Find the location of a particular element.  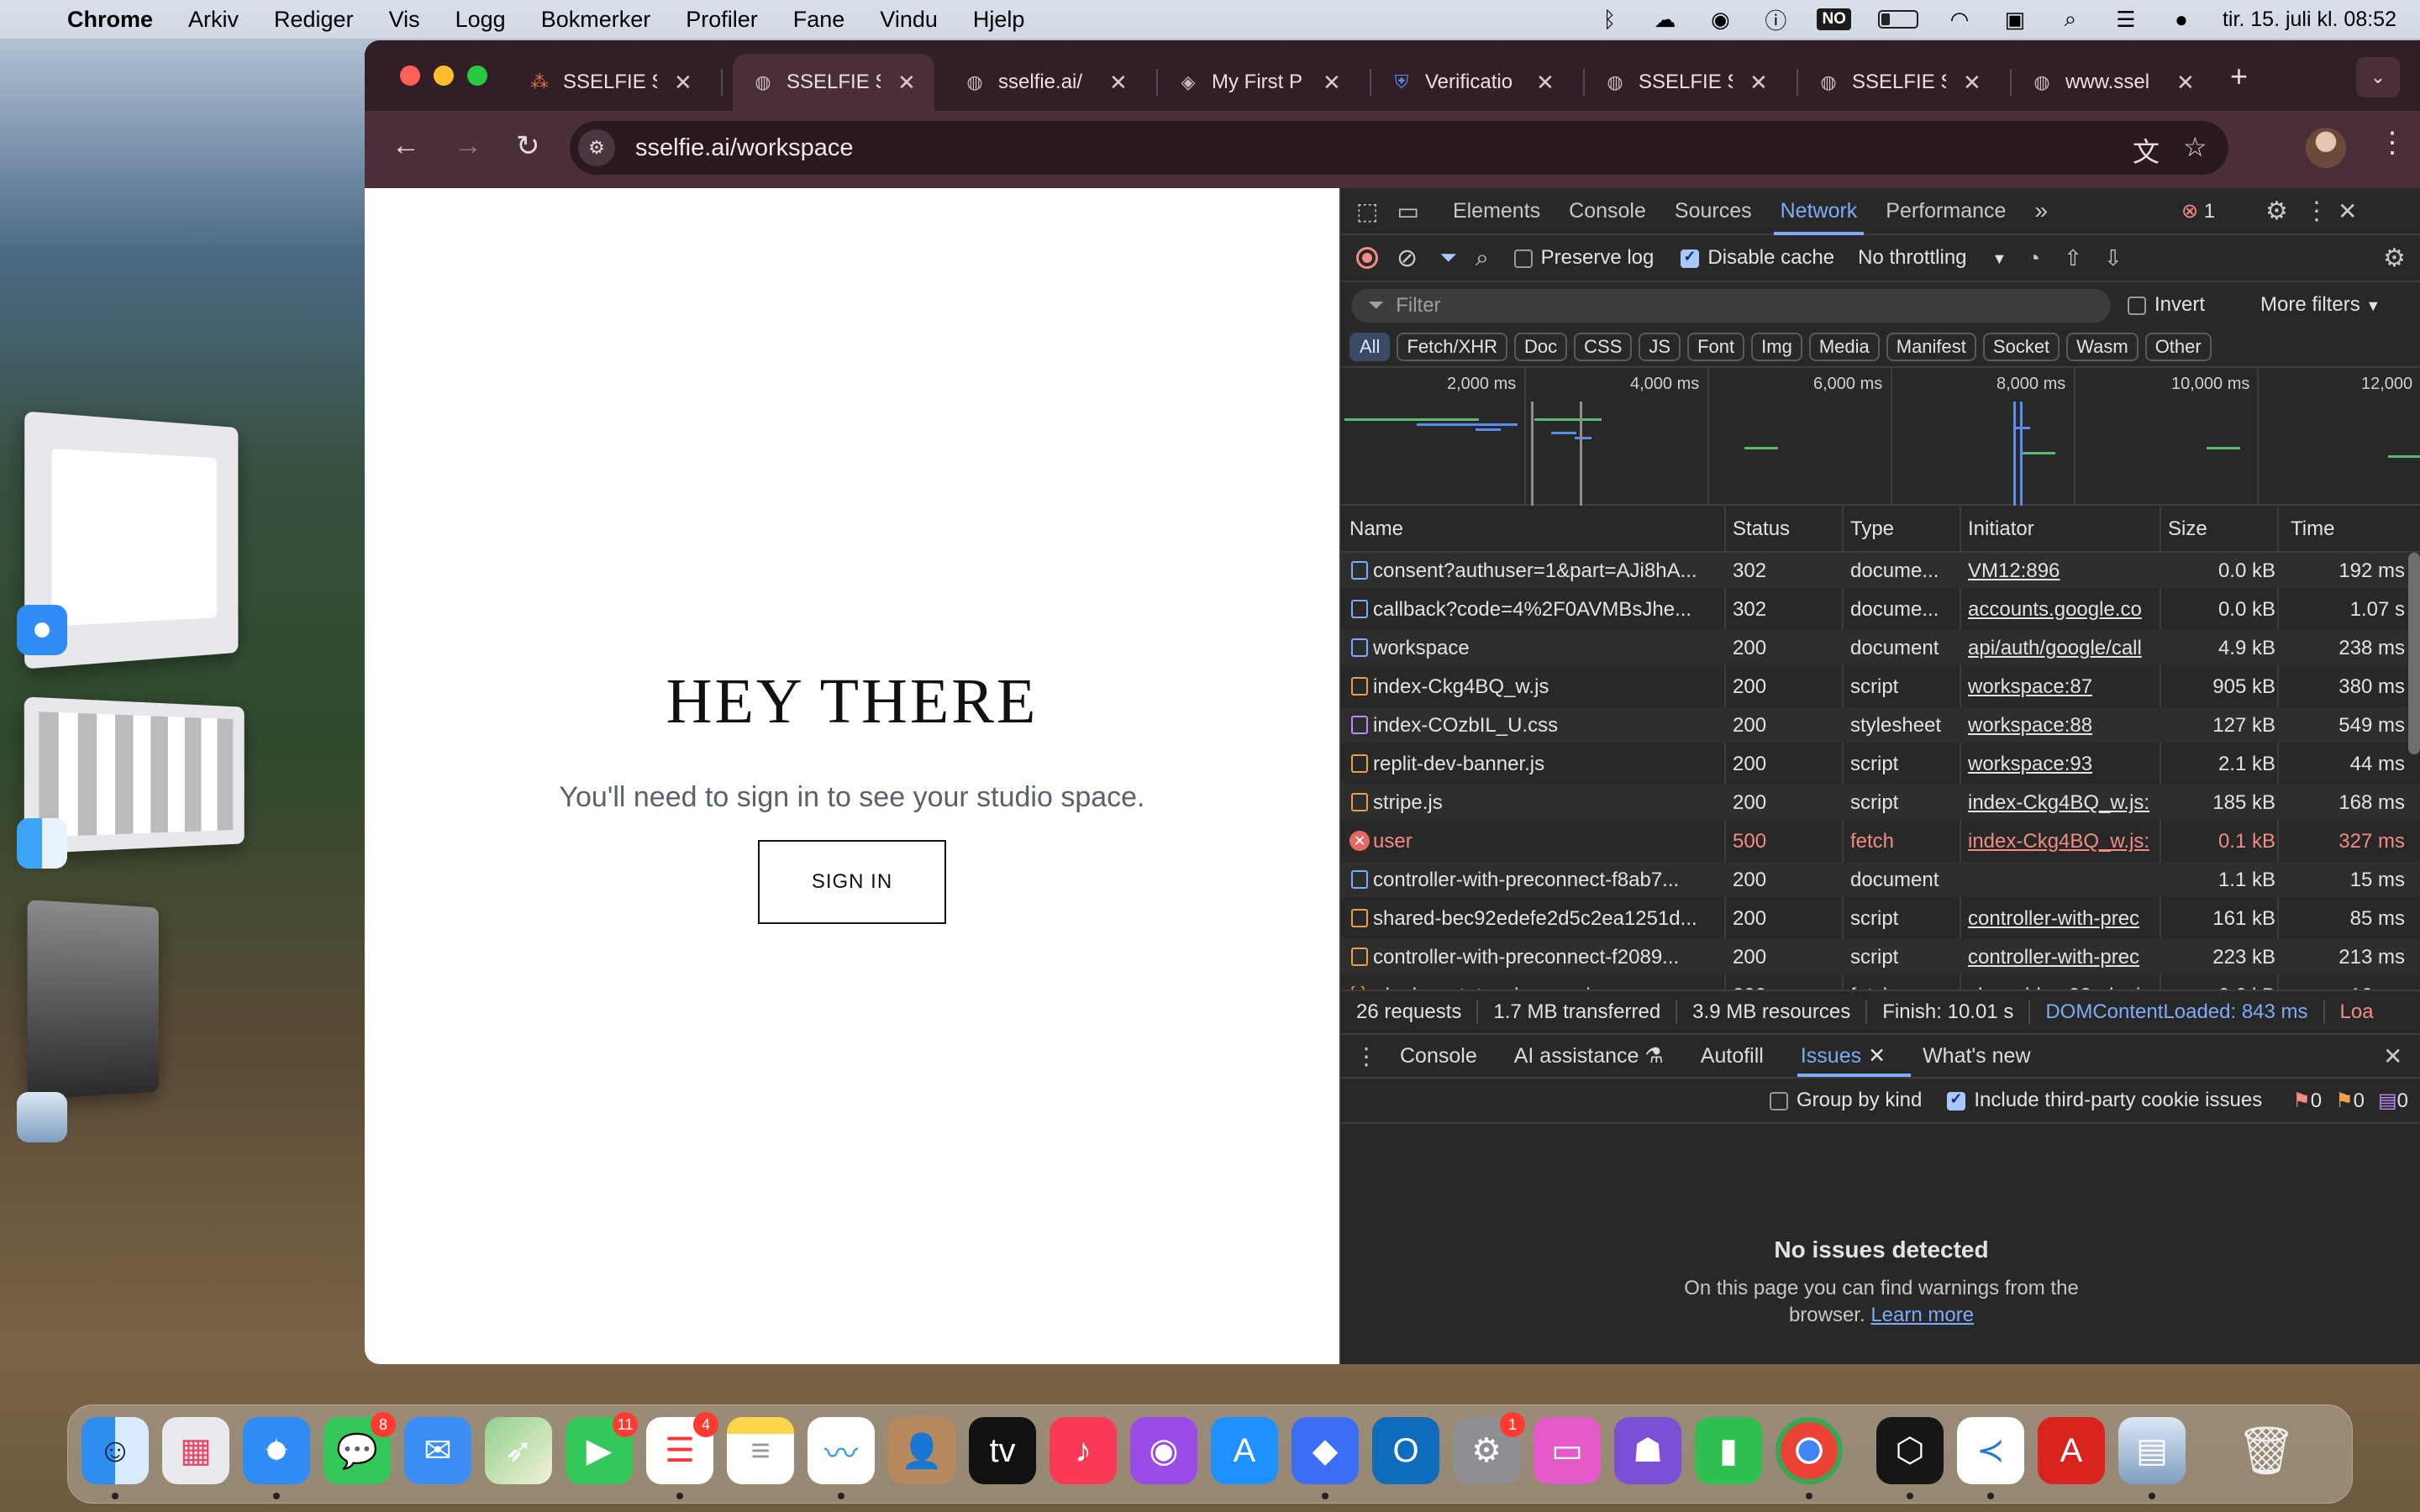

cell-initiator: VM12:896 is located at coordinates (2063, 571).